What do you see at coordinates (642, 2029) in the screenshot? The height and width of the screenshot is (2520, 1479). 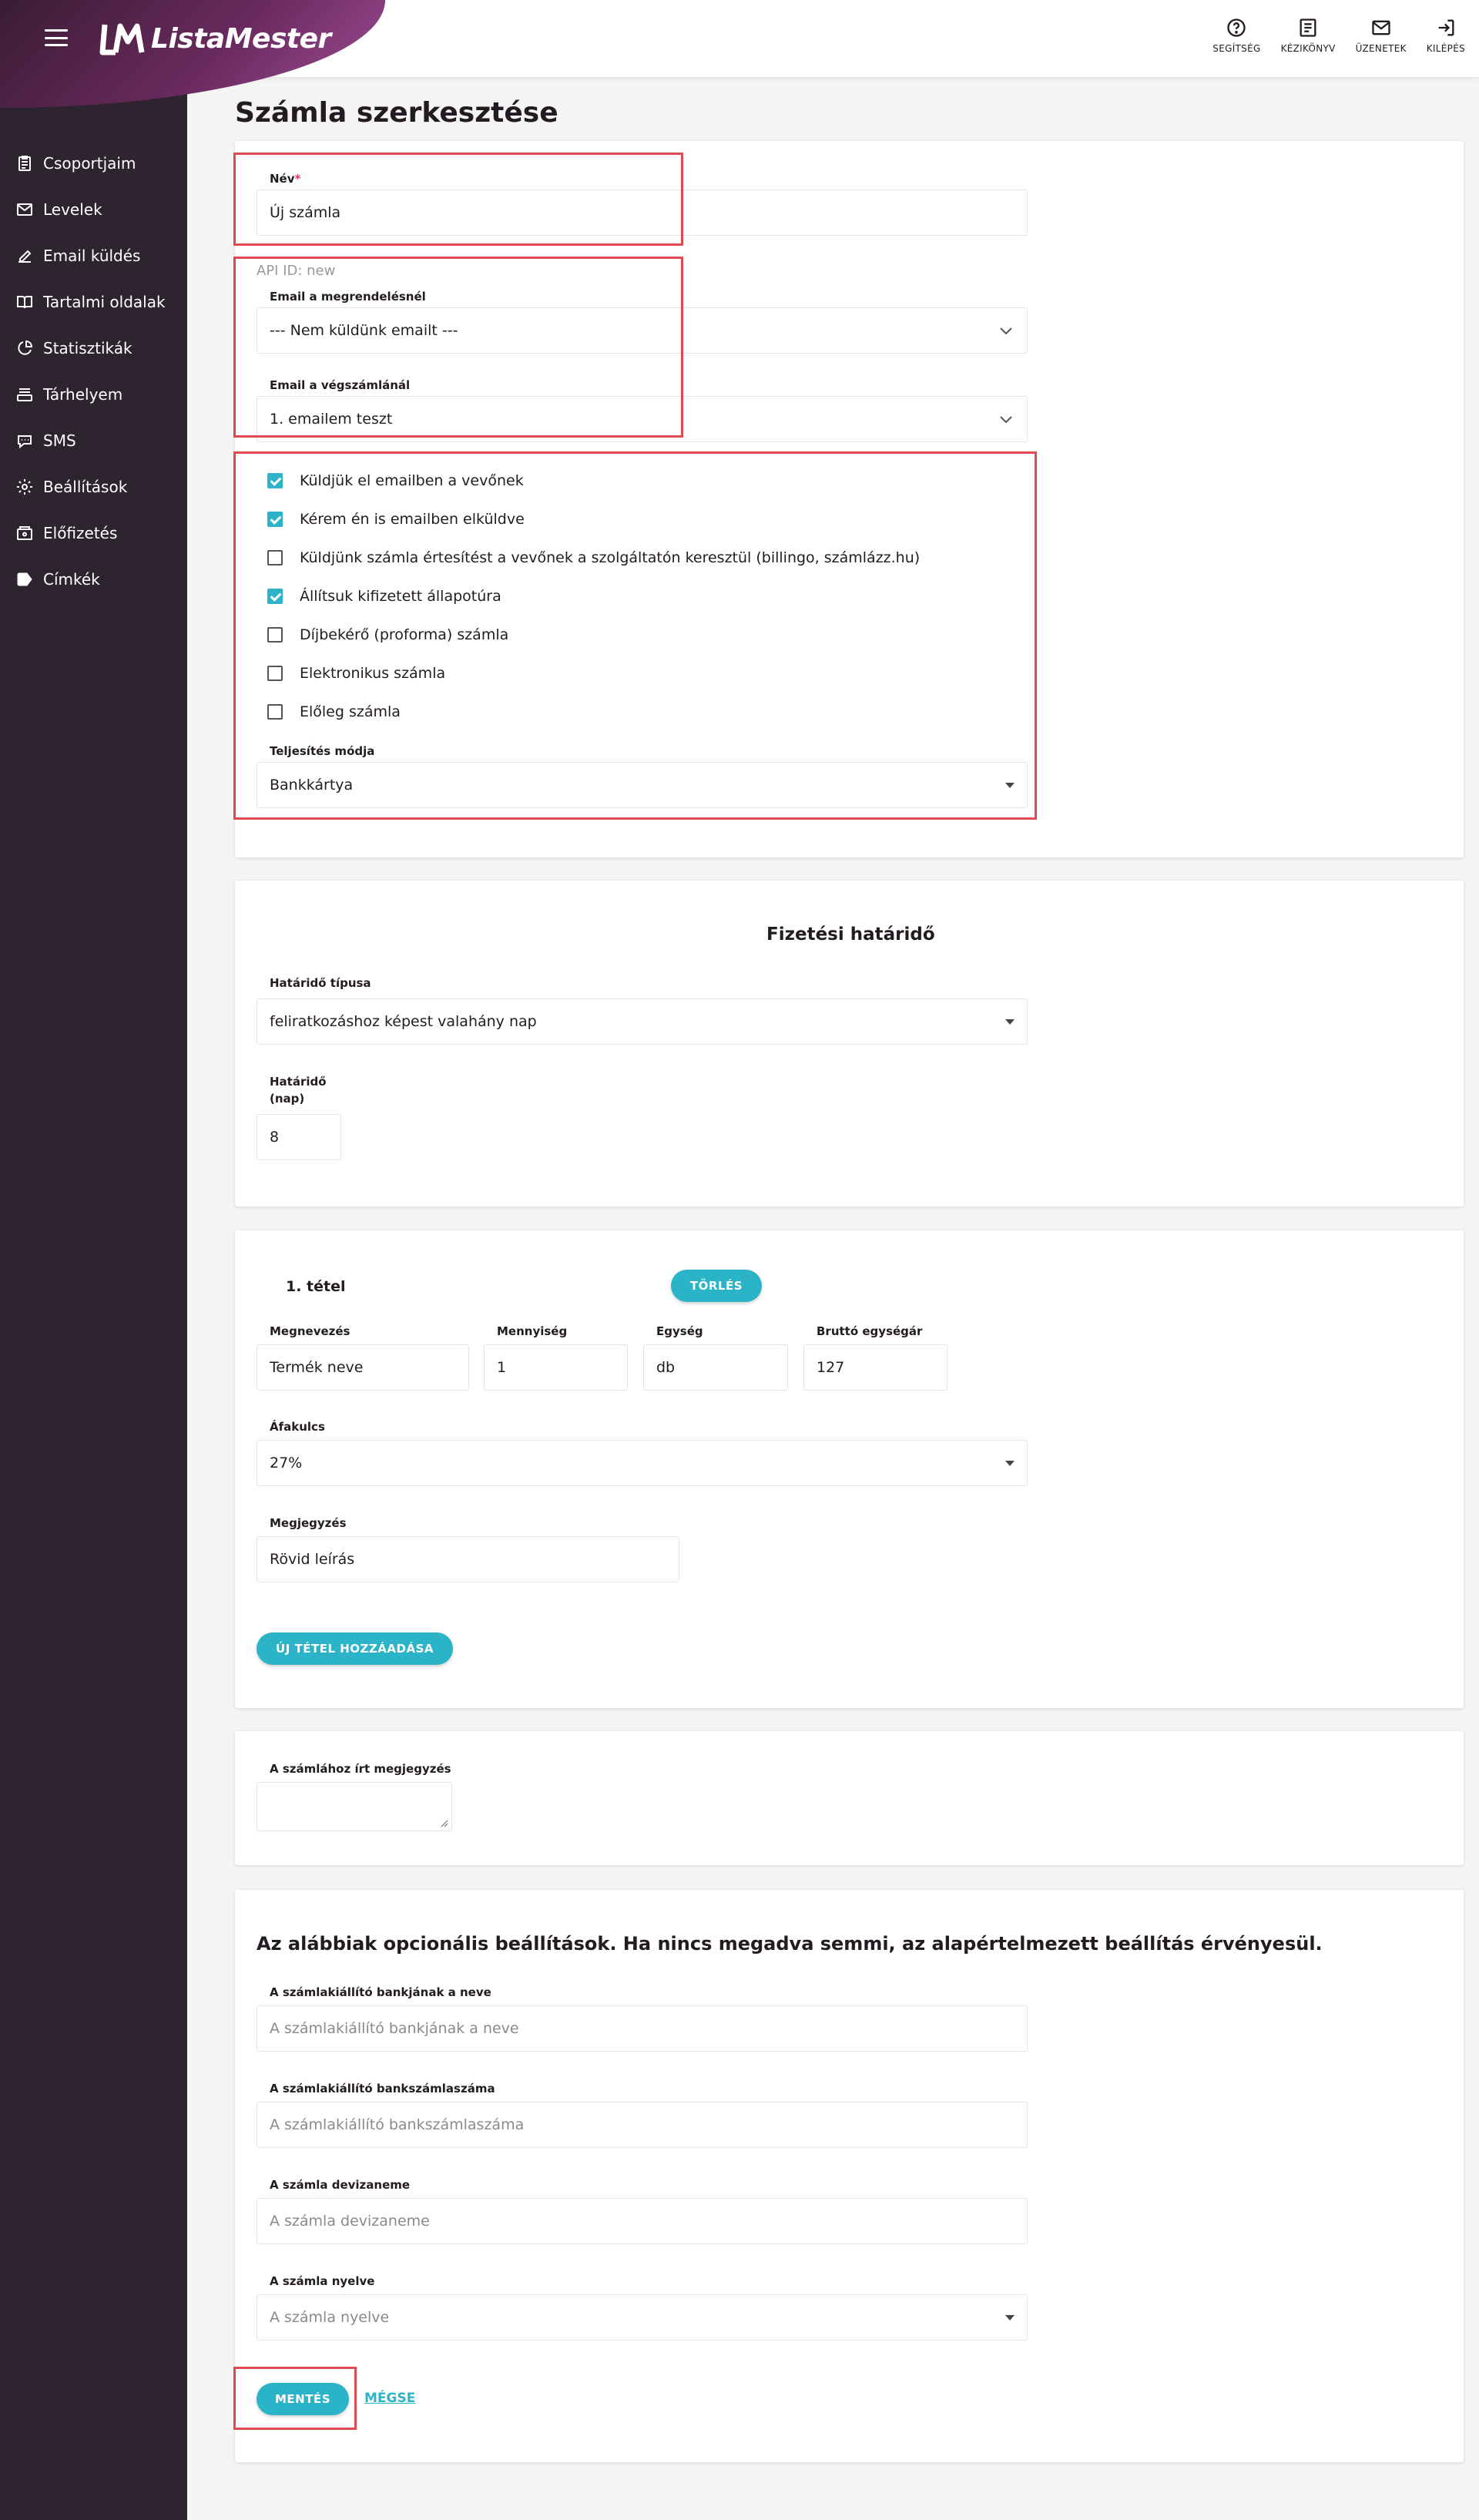 I see `bank-name-input: A számlakiállító bankjának a neve` at bounding box center [642, 2029].